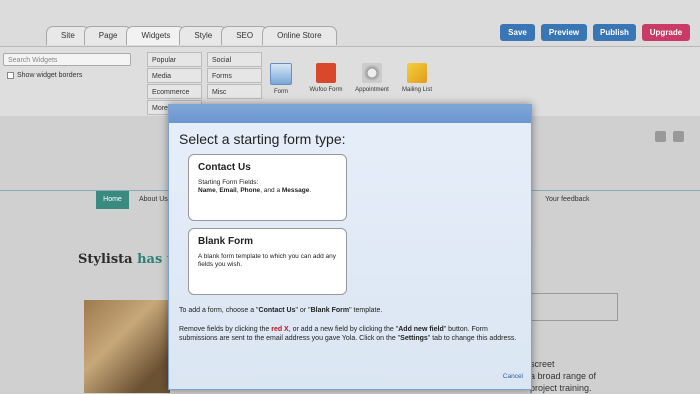 This screenshot has width=700, height=394. I want to click on contact-us-title: Contact Us, so click(224, 167).